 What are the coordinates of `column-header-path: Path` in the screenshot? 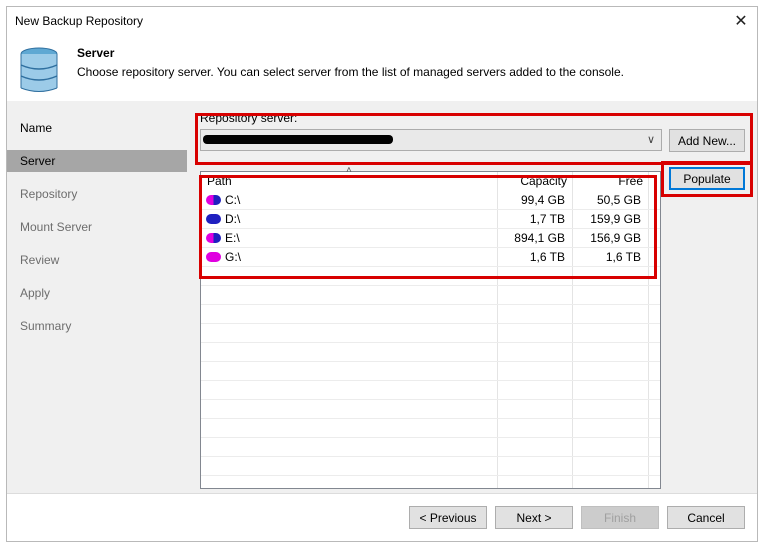 It's located at (219, 181).